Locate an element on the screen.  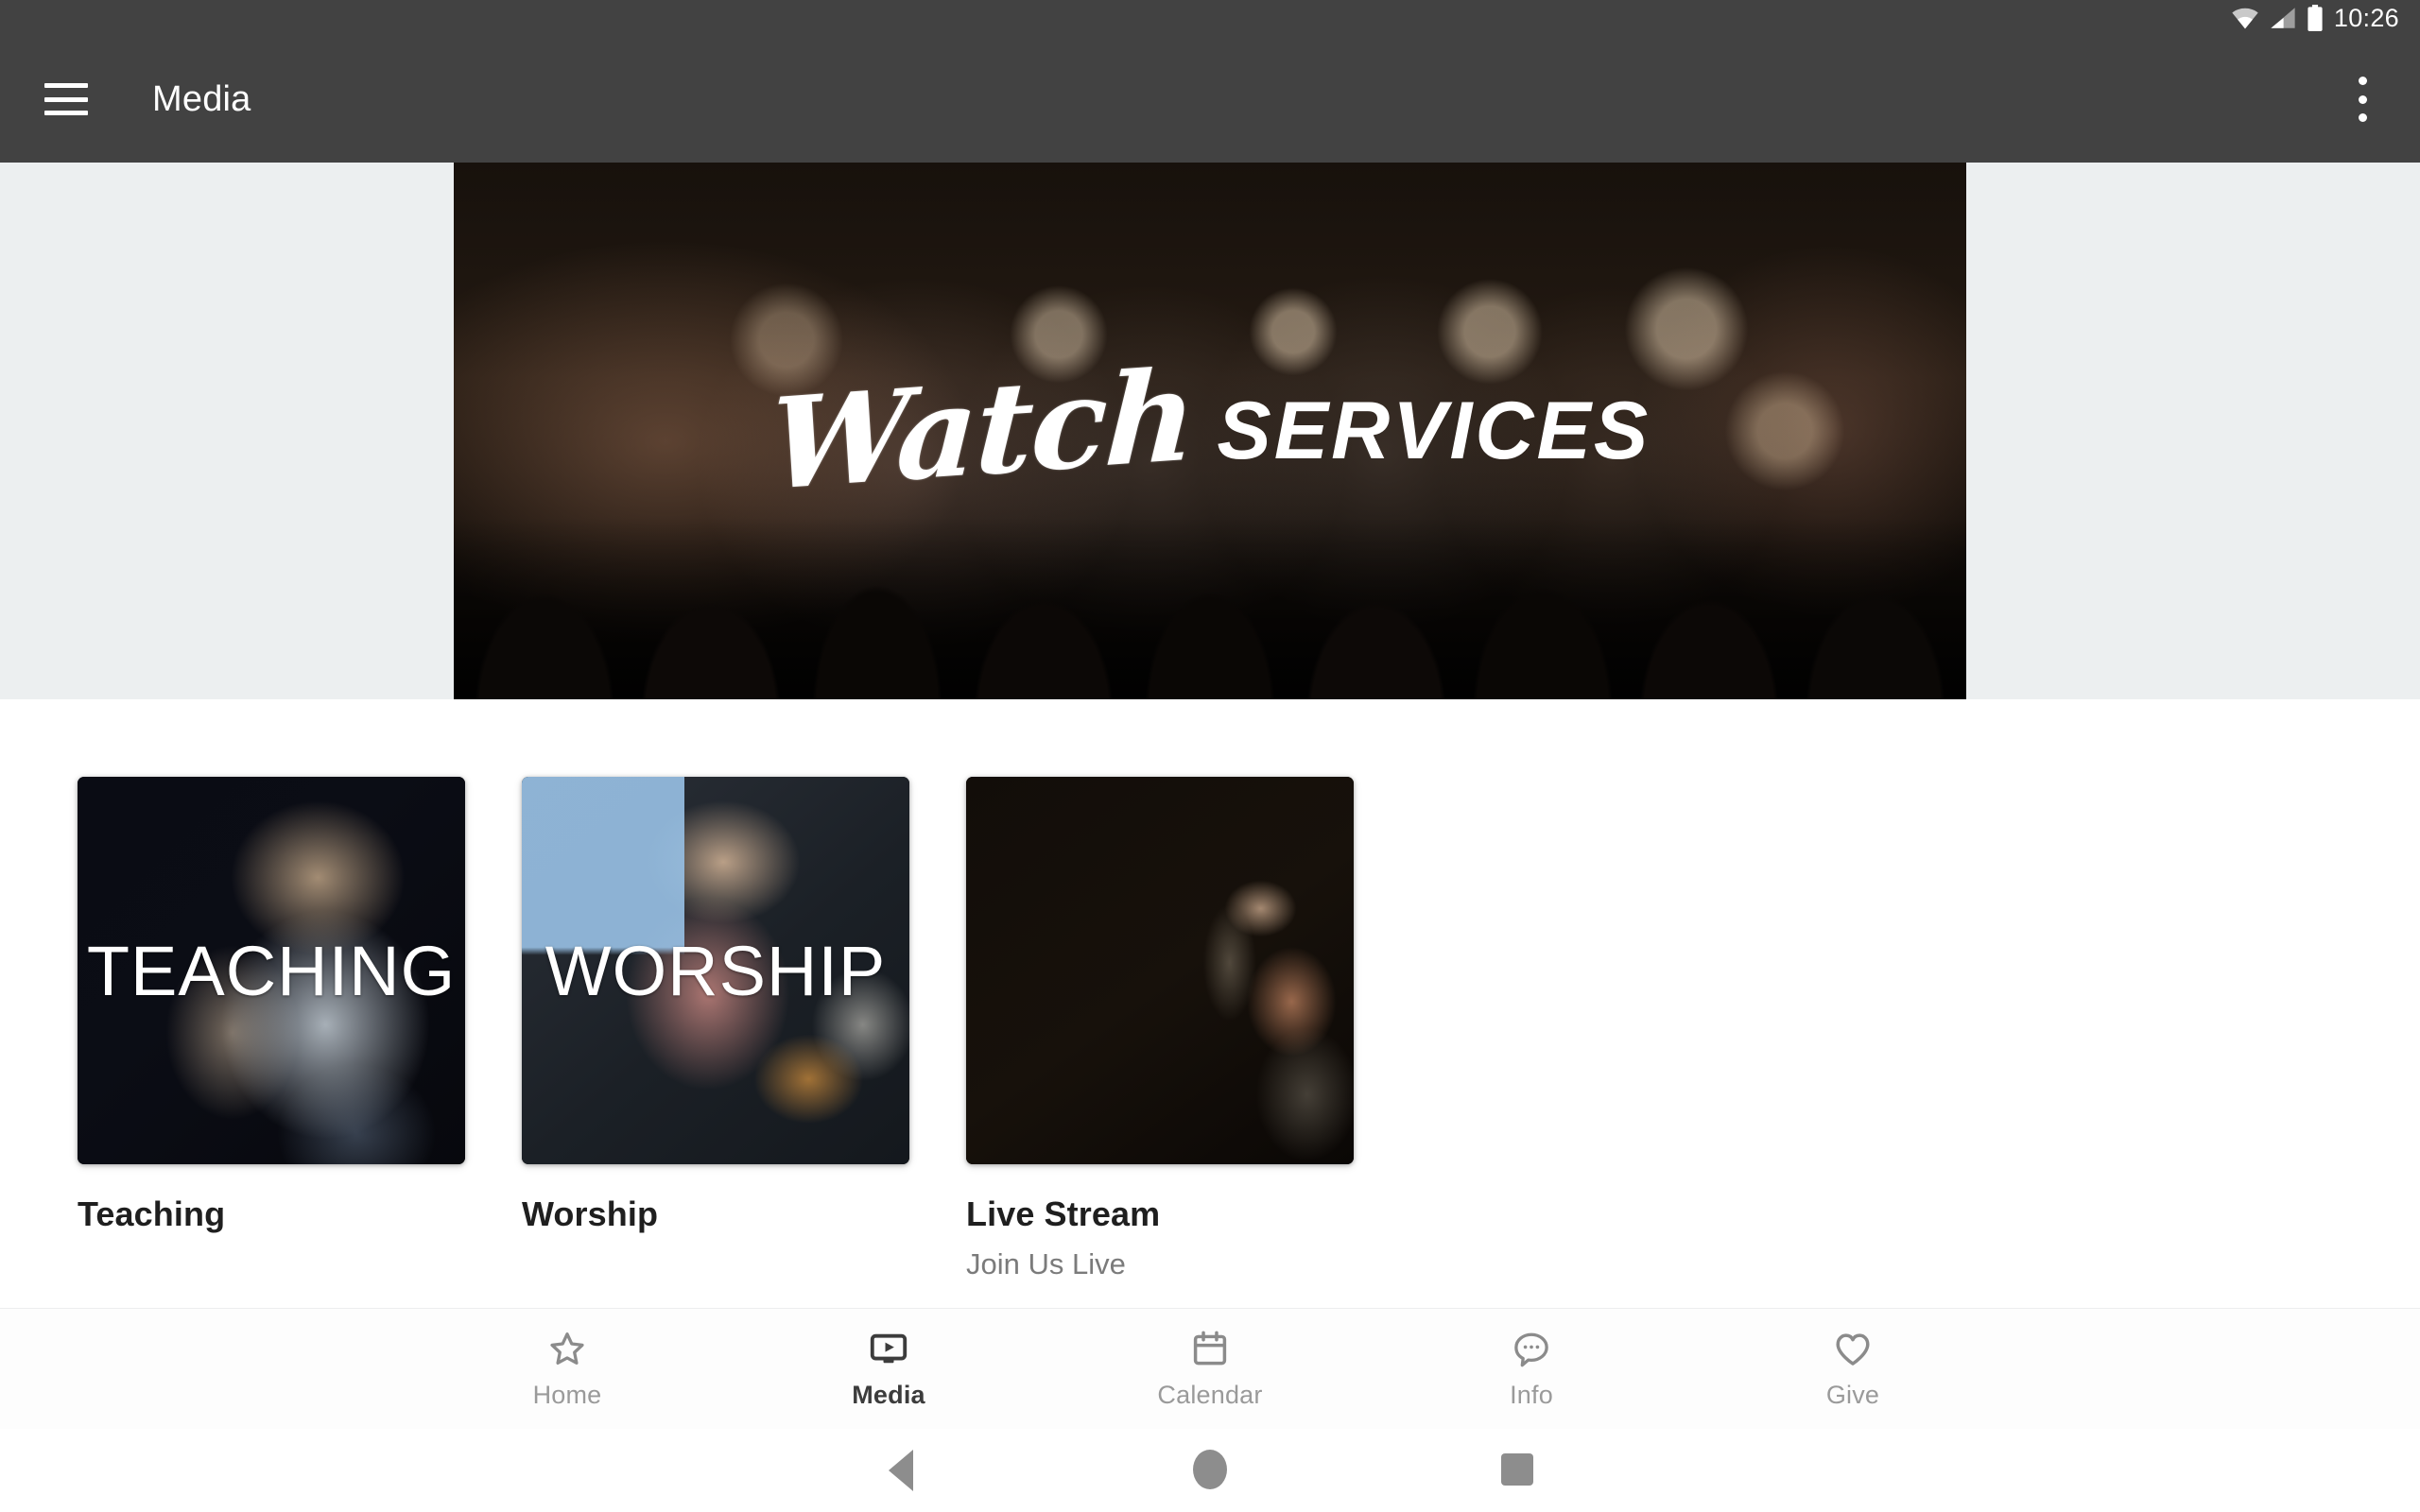
android-system-navigation is located at coordinates (1210, 1470).